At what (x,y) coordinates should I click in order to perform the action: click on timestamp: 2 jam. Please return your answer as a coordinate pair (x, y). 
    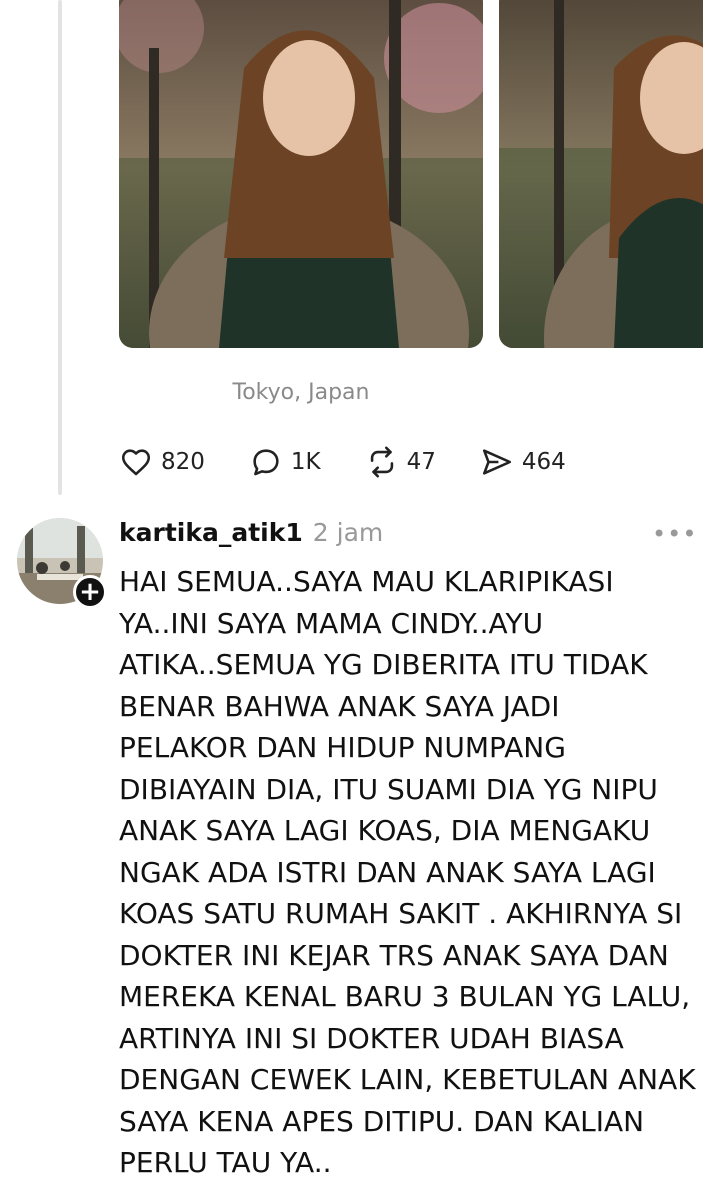
    Looking at the image, I should click on (348, 532).